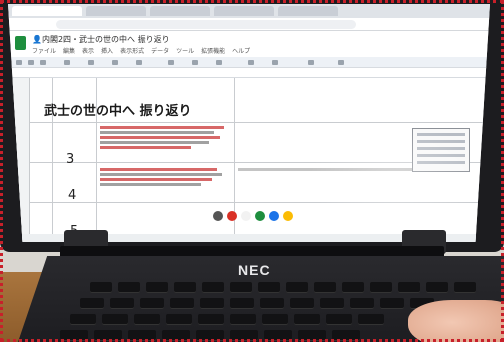  I want to click on address-bar, so click(249, 24).